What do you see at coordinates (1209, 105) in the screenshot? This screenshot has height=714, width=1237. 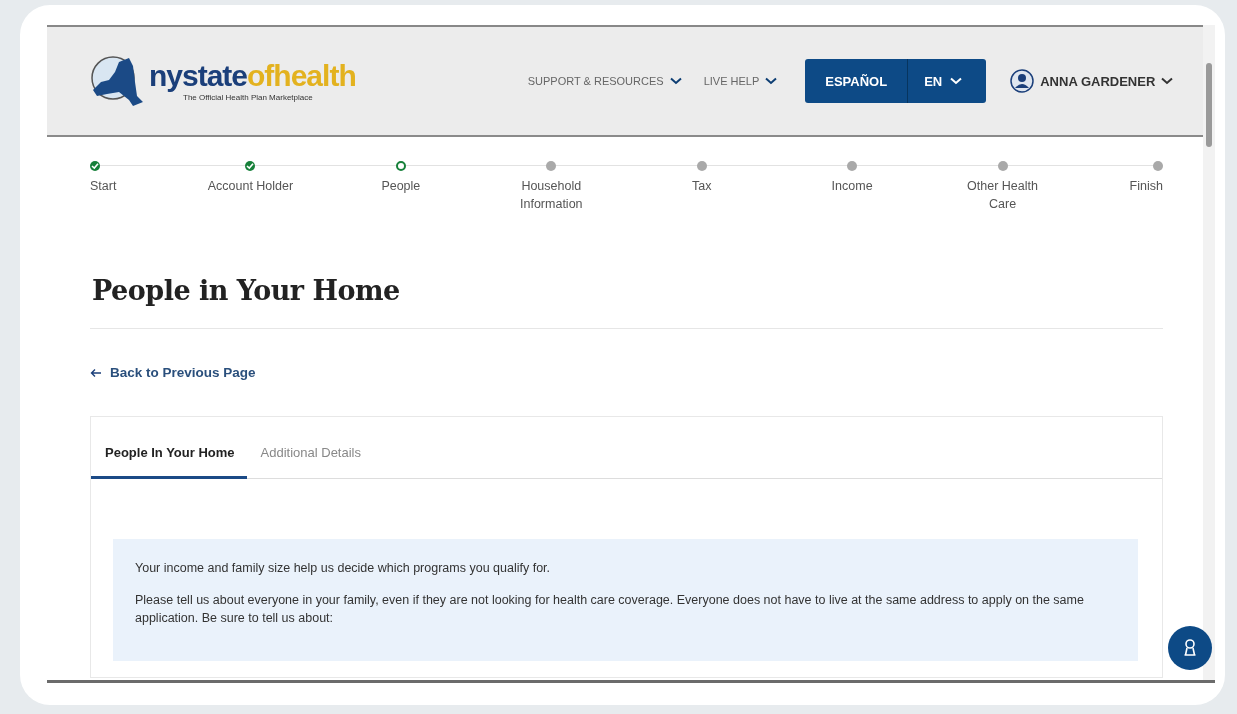 I see `scrollbar-thumb` at bounding box center [1209, 105].